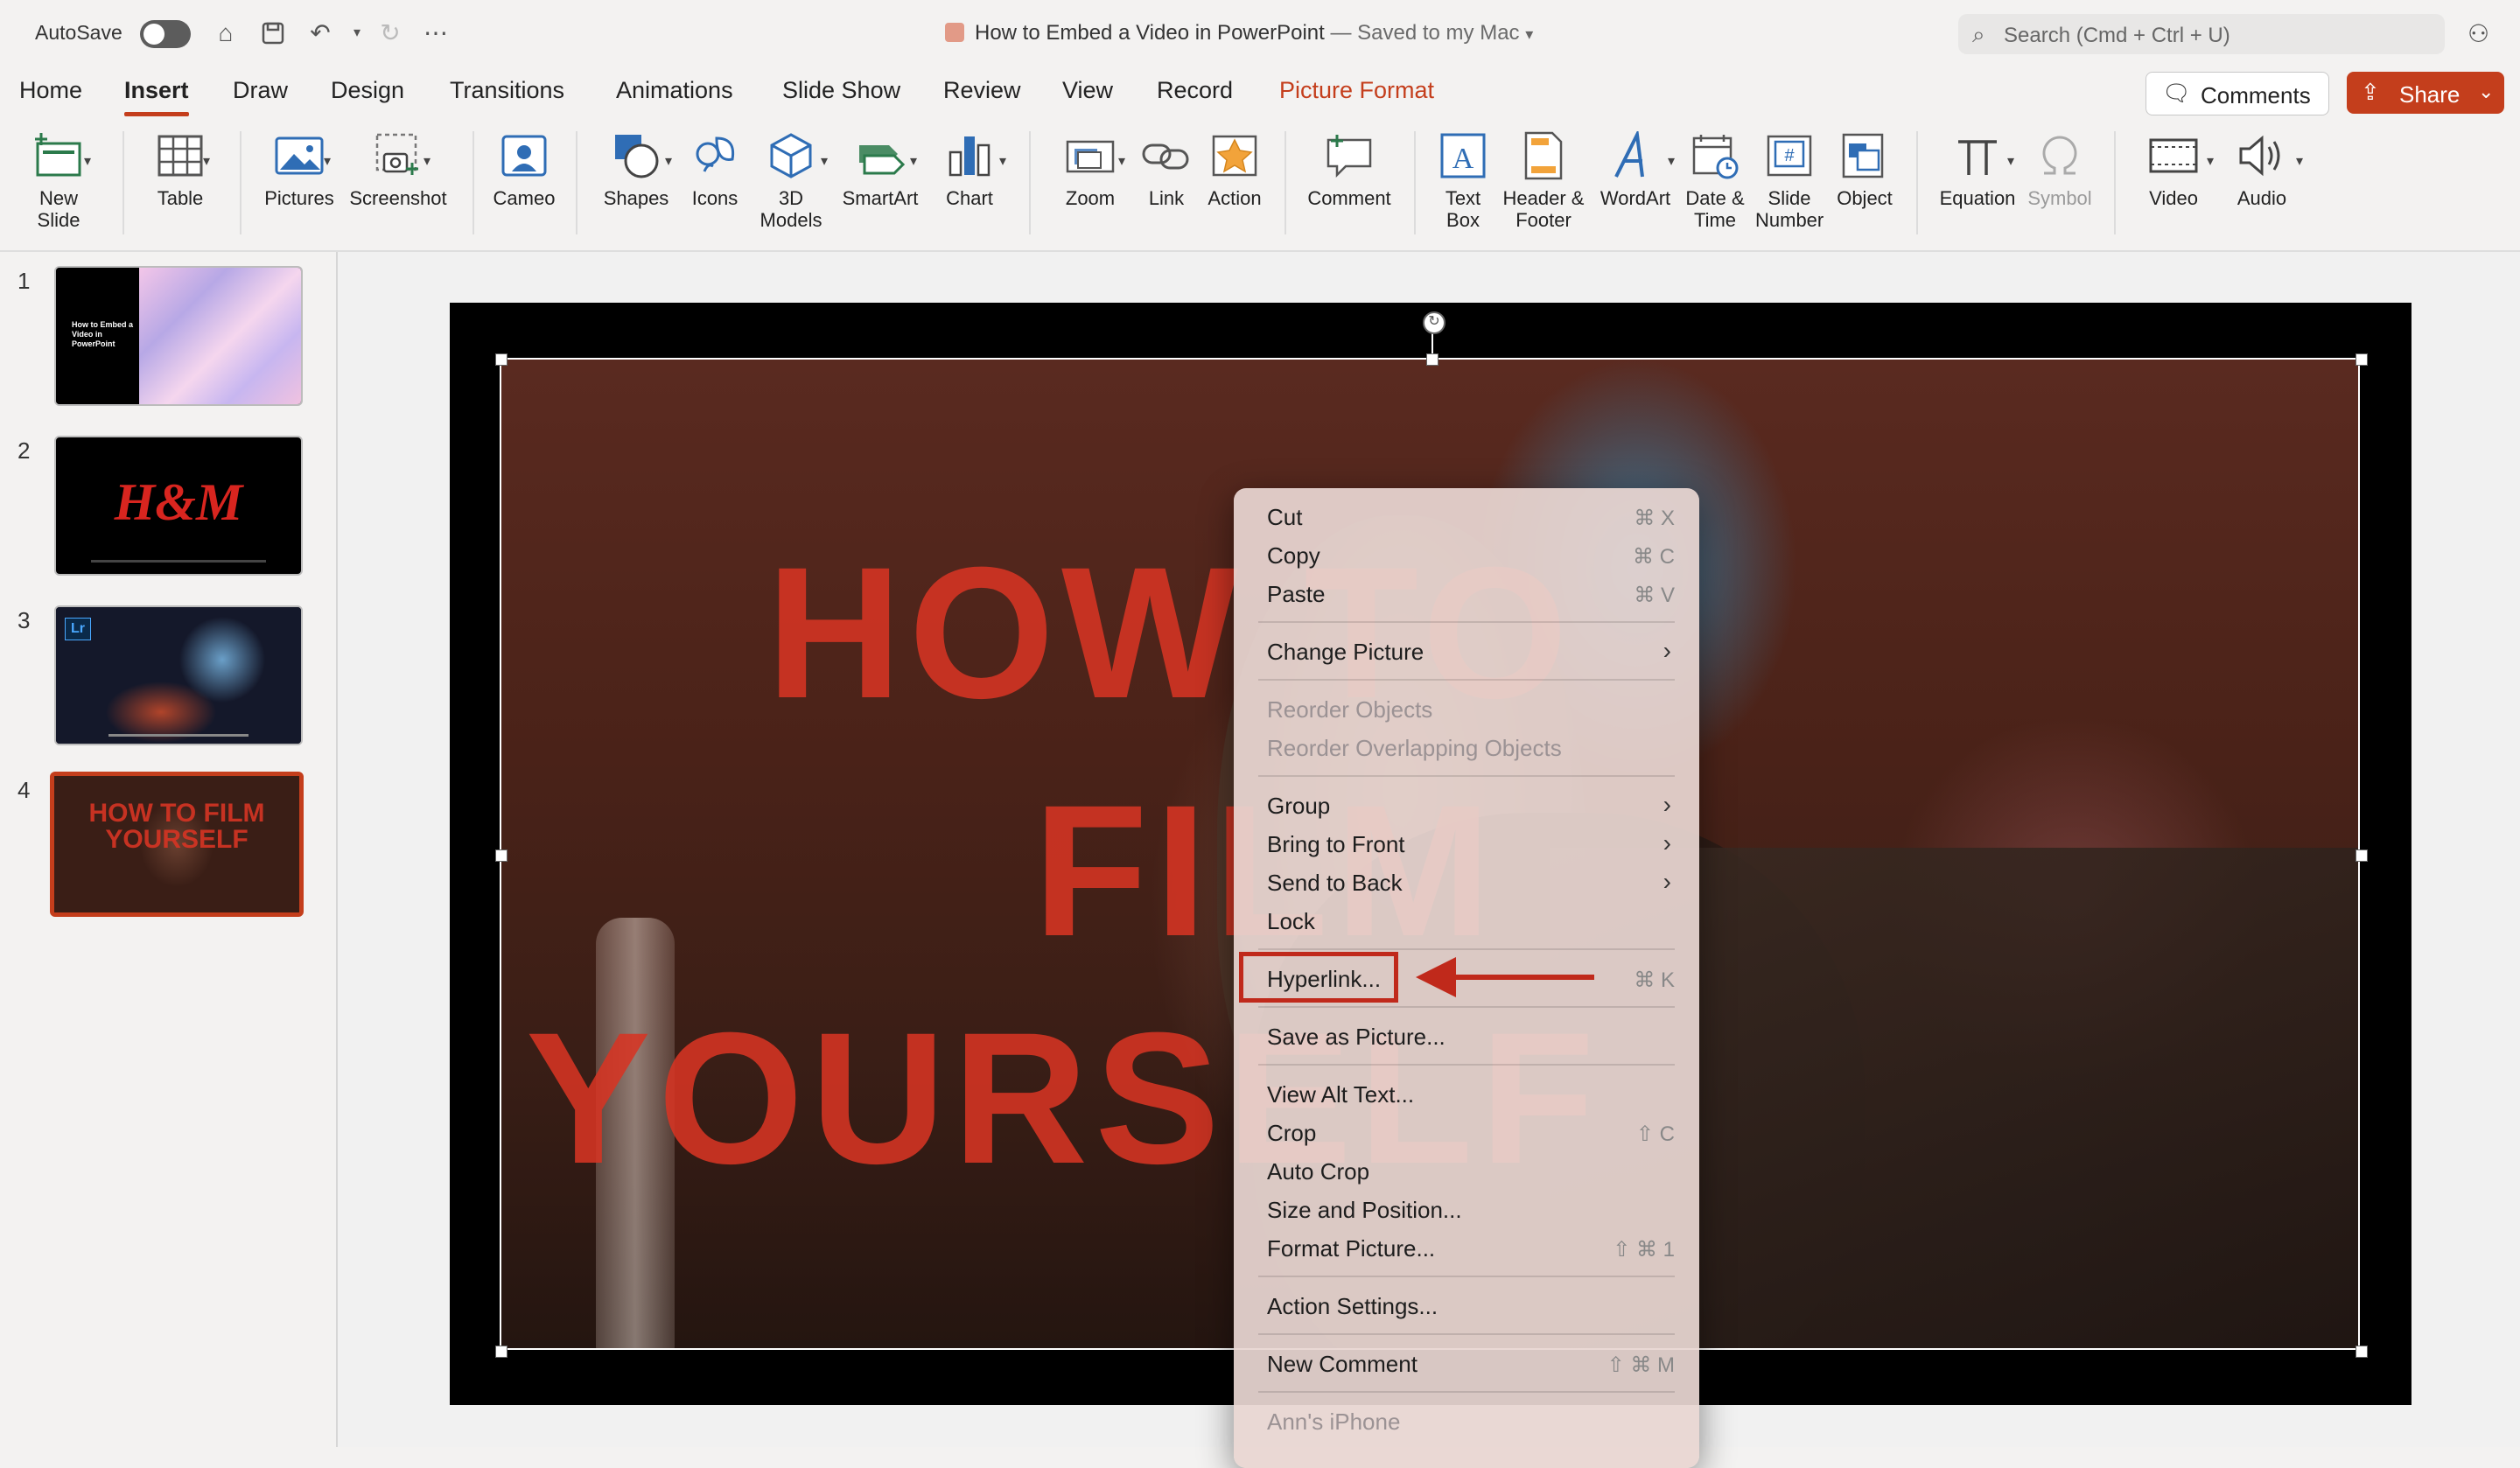  What do you see at coordinates (1466, 594) in the screenshot?
I see `menu-item-paste: Paste ⌘ V` at bounding box center [1466, 594].